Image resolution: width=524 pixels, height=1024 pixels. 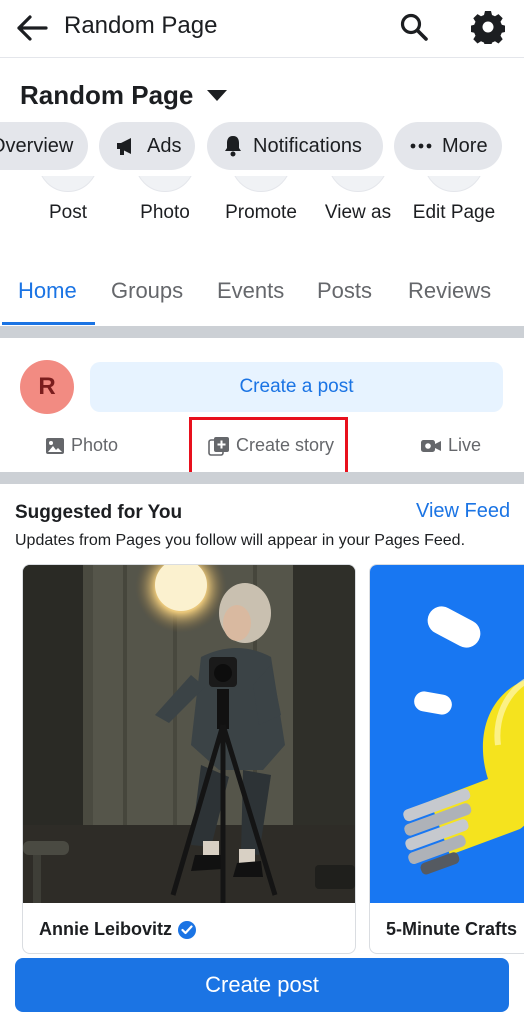 I want to click on photo-option: Photo, so click(x=81, y=445).